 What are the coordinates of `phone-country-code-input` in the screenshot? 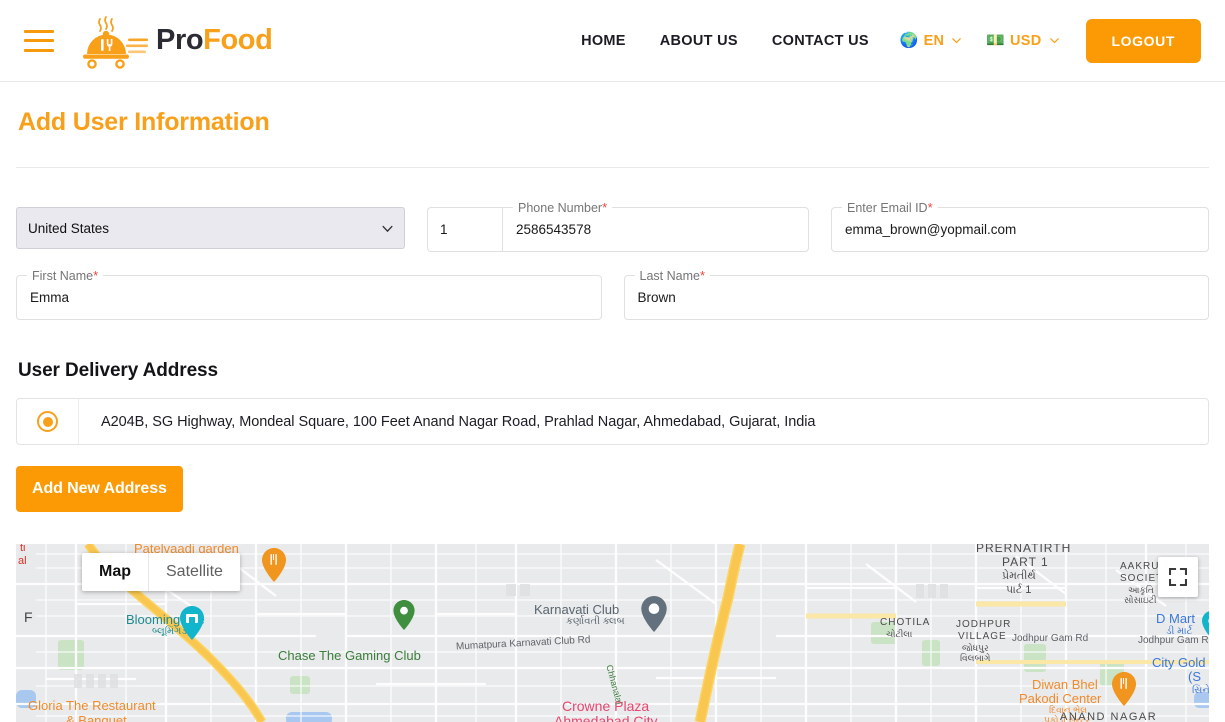 It's located at (464, 229).